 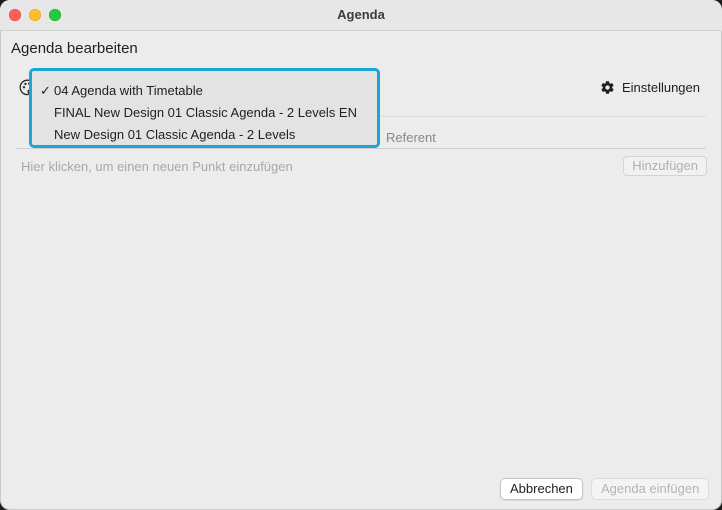 What do you see at coordinates (128, 90) in the screenshot?
I see `dropdown-item-label: 04 Agenda with Timetable` at bounding box center [128, 90].